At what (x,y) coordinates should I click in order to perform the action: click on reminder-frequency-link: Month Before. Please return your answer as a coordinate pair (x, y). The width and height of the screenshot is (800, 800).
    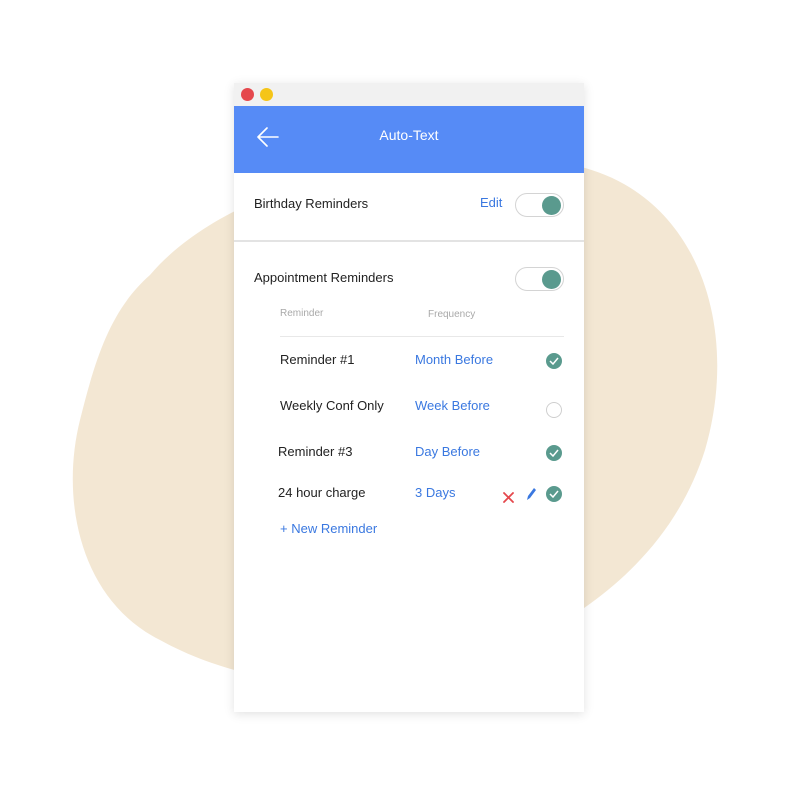
    Looking at the image, I should click on (454, 359).